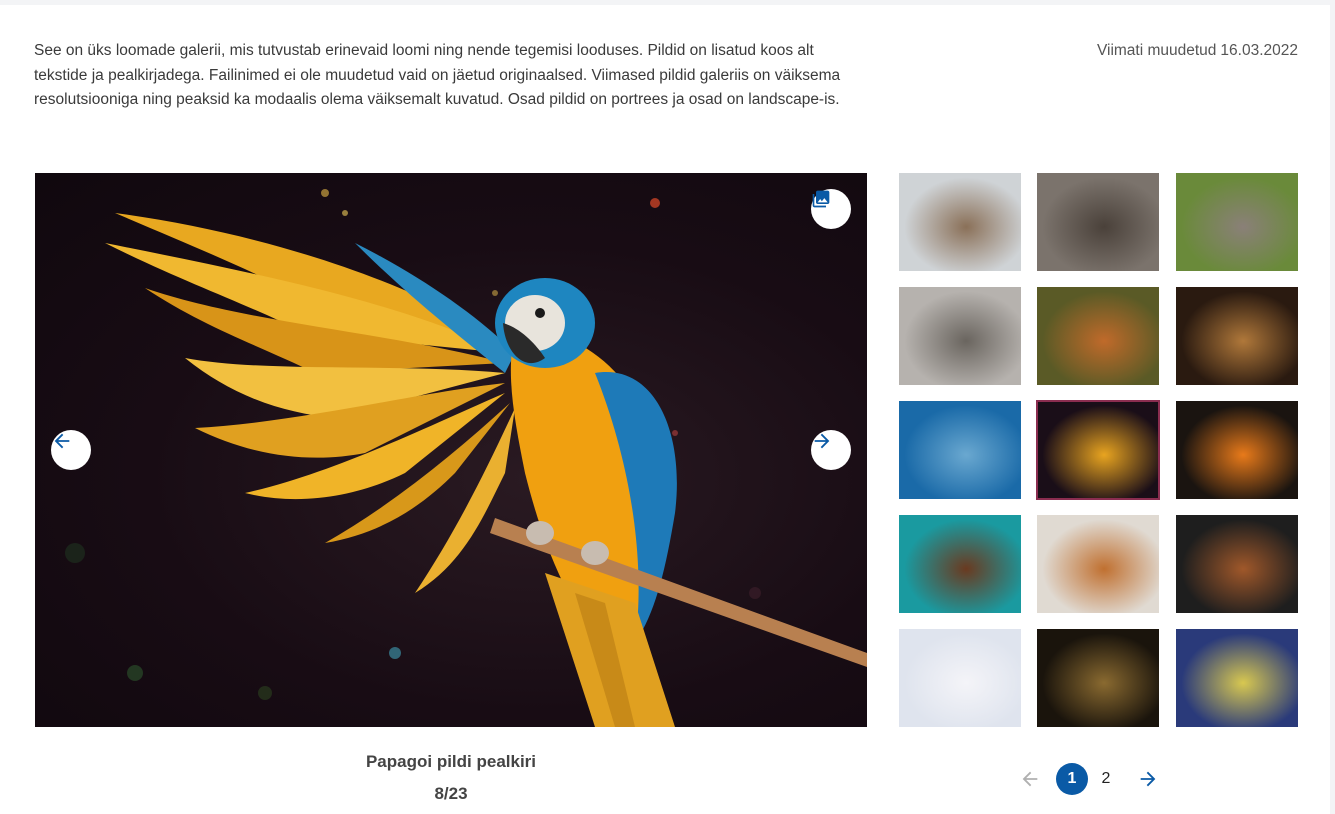  Describe the element at coordinates (71, 450) in the screenshot. I see `previous-image-button` at that location.